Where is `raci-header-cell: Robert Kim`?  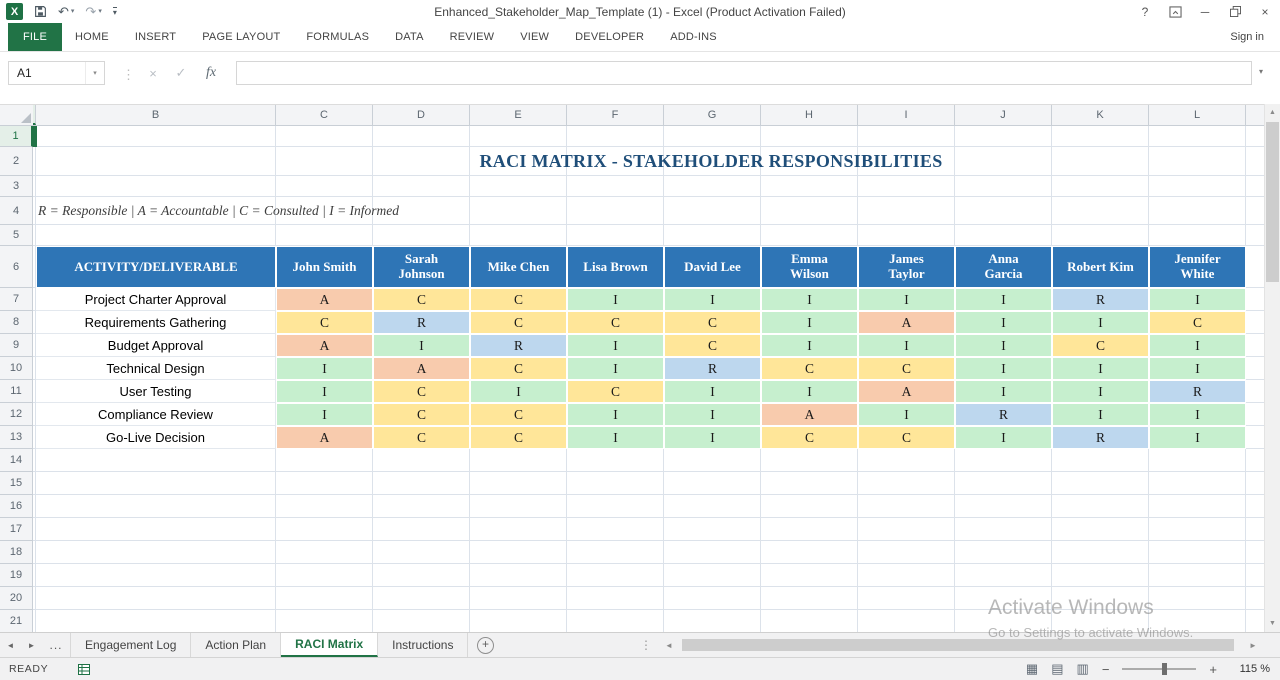
raci-header-cell: Robert Kim is located at coordinates (1100, 267).